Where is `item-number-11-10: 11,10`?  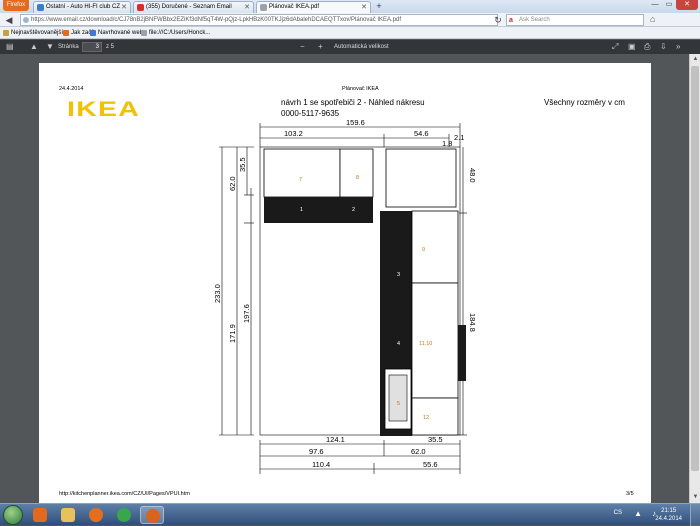
item-number-11-10: 11,10 is located at coordinates (425, 344).